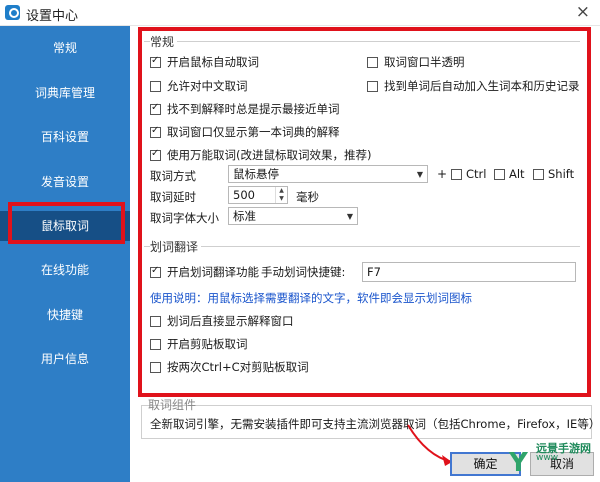 This screenshot has height=482, width=600. What do you see at coordinates (65, 315) in the screenshot?
I see `sidebar-item-shortcuts: 快捷键` at bounding box center [65, 315].